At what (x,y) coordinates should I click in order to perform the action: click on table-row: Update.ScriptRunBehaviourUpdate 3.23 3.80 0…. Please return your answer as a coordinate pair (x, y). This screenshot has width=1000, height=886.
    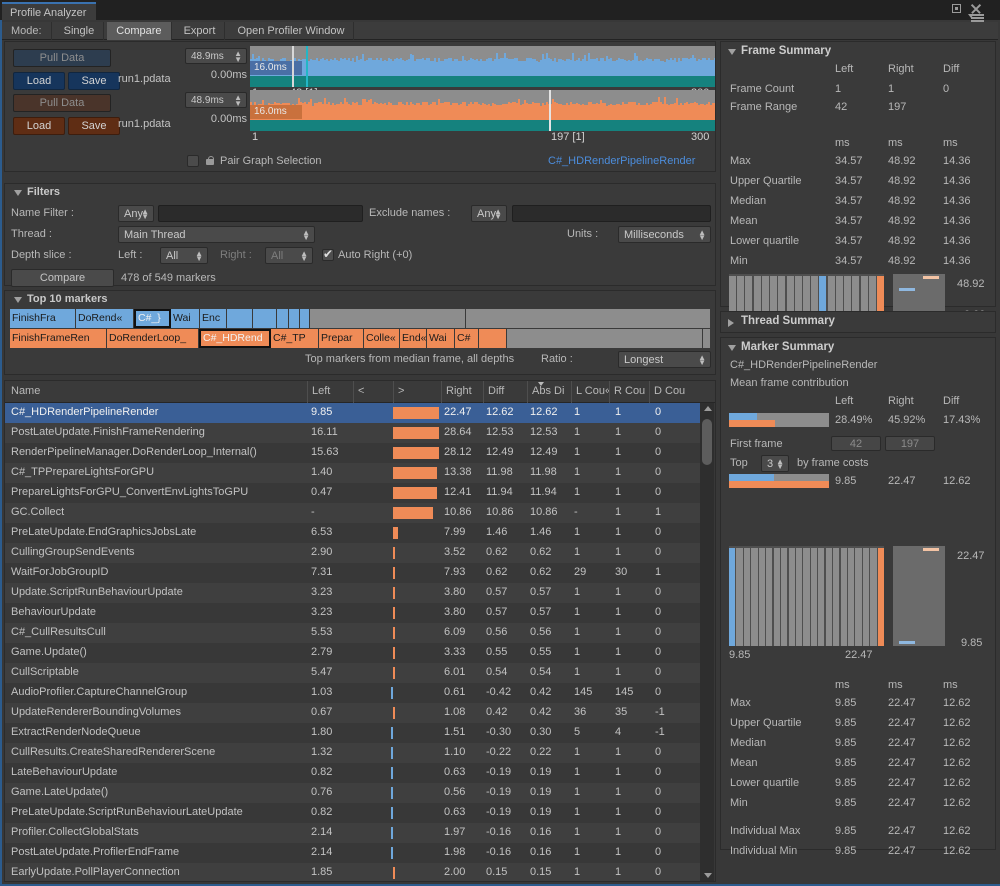
    Looking at the image, I should click on (352, 593).